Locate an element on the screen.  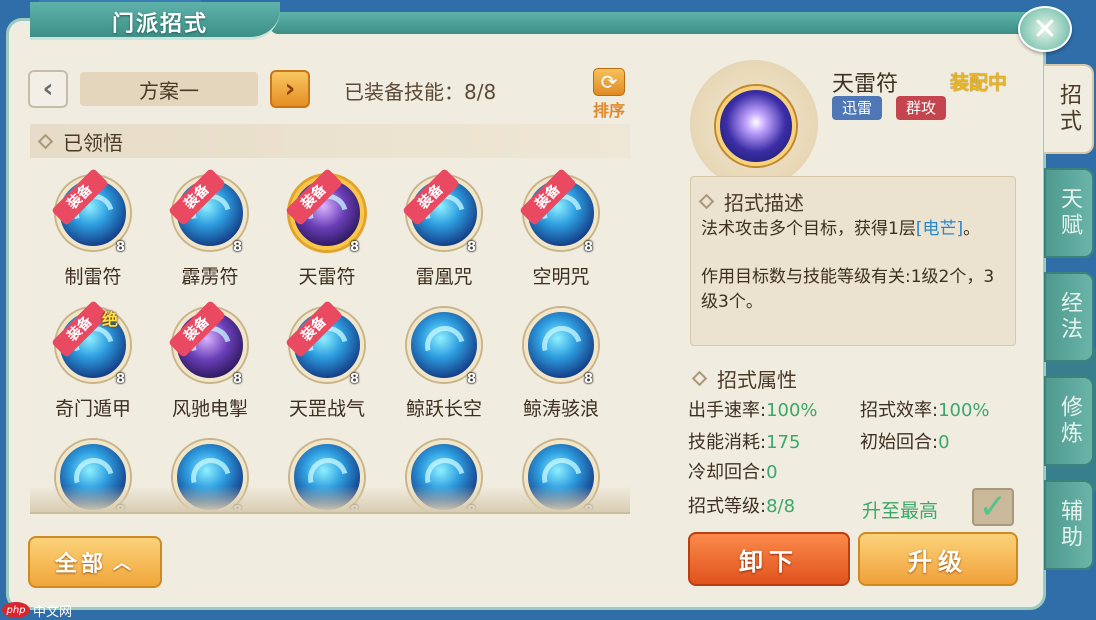
attr-label: 技能消耗: is located at coordinates (727, 442).